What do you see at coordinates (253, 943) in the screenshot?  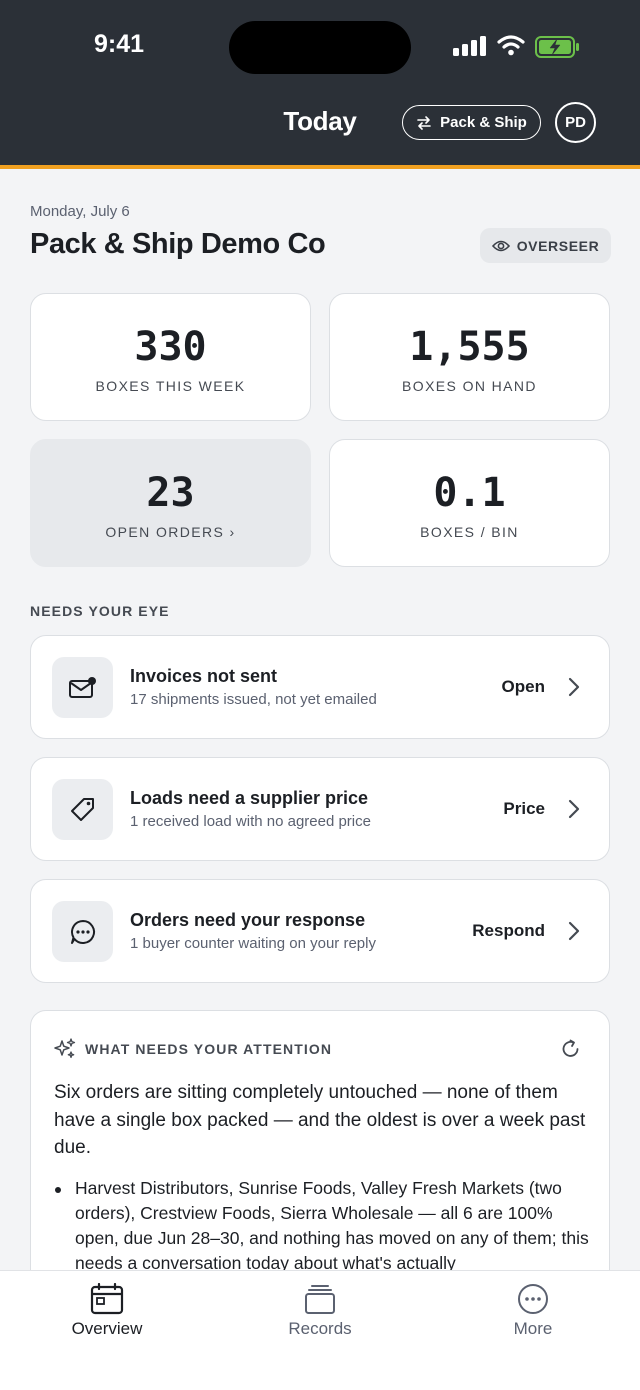 I see `alert-subtitle: 1 buyer counter waiting on your reply` at bounding box center [253, 943].